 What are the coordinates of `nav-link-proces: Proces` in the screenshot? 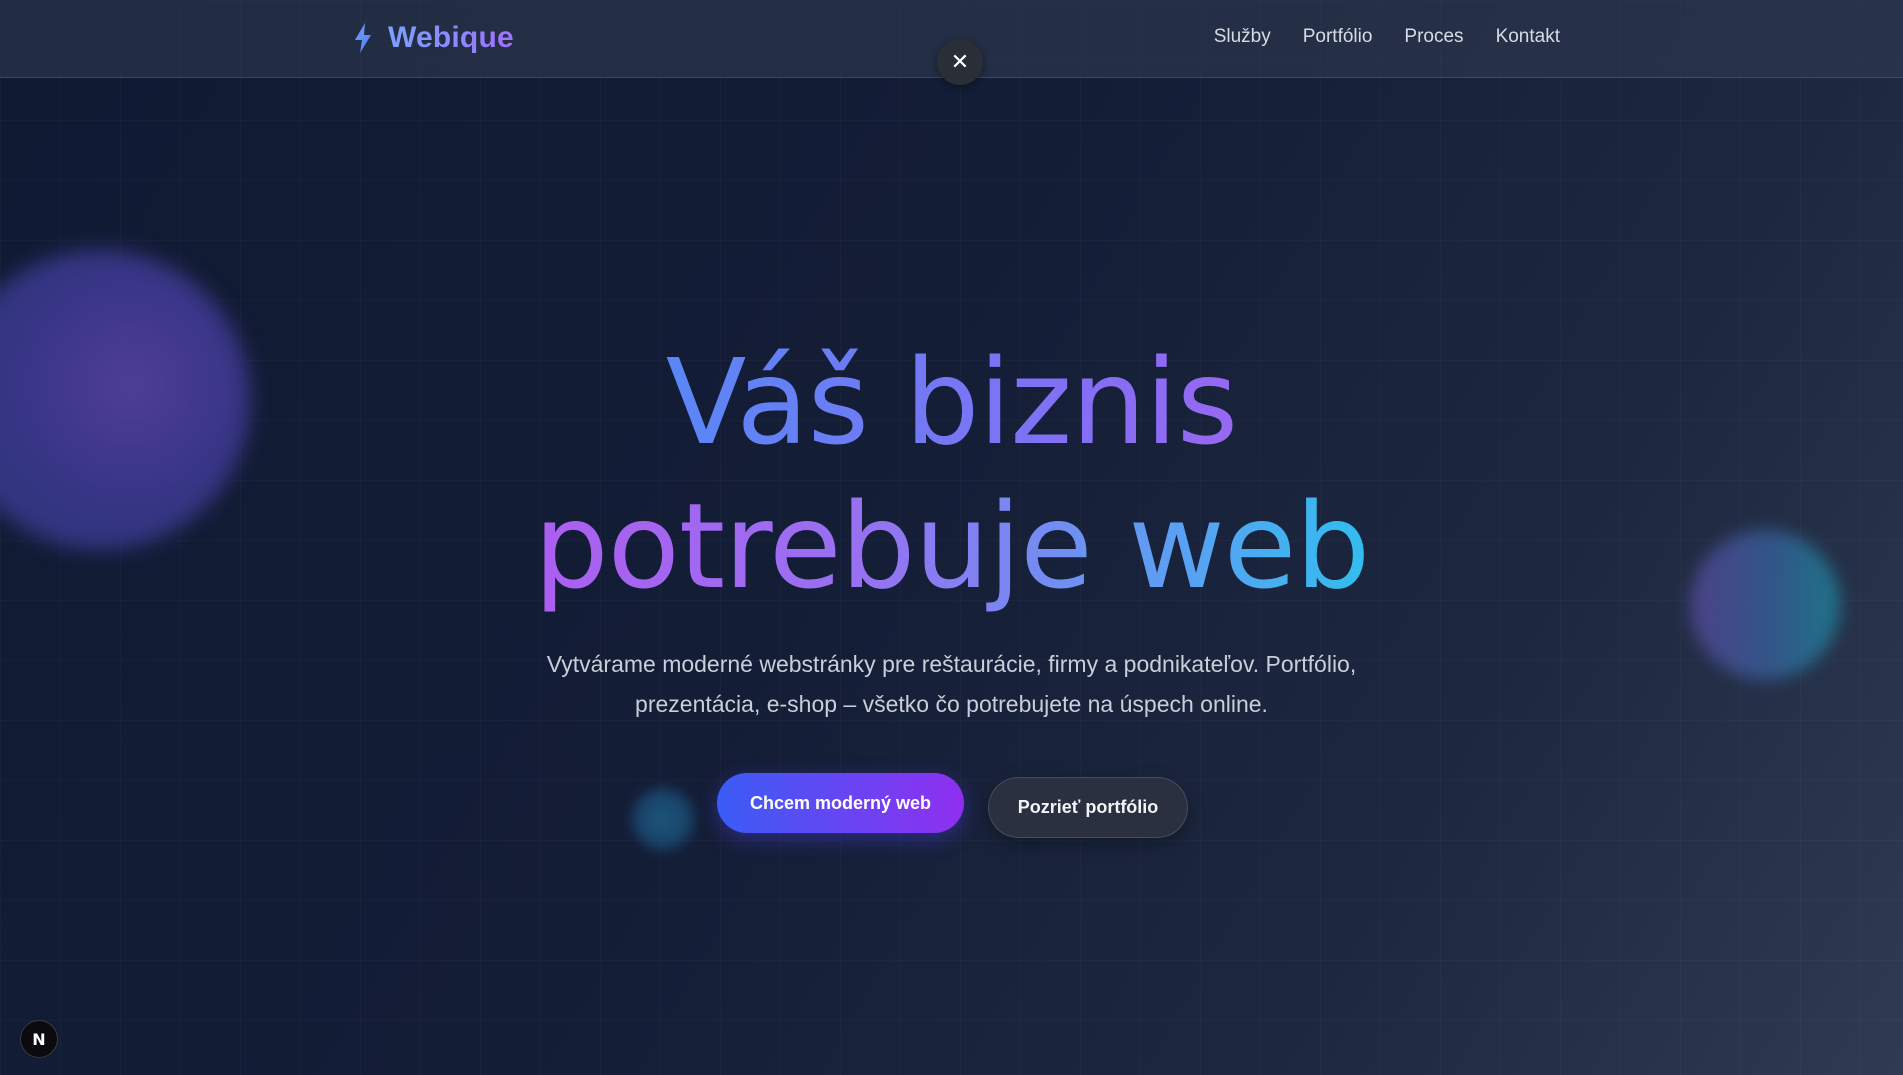 It's located at (1433, 37).